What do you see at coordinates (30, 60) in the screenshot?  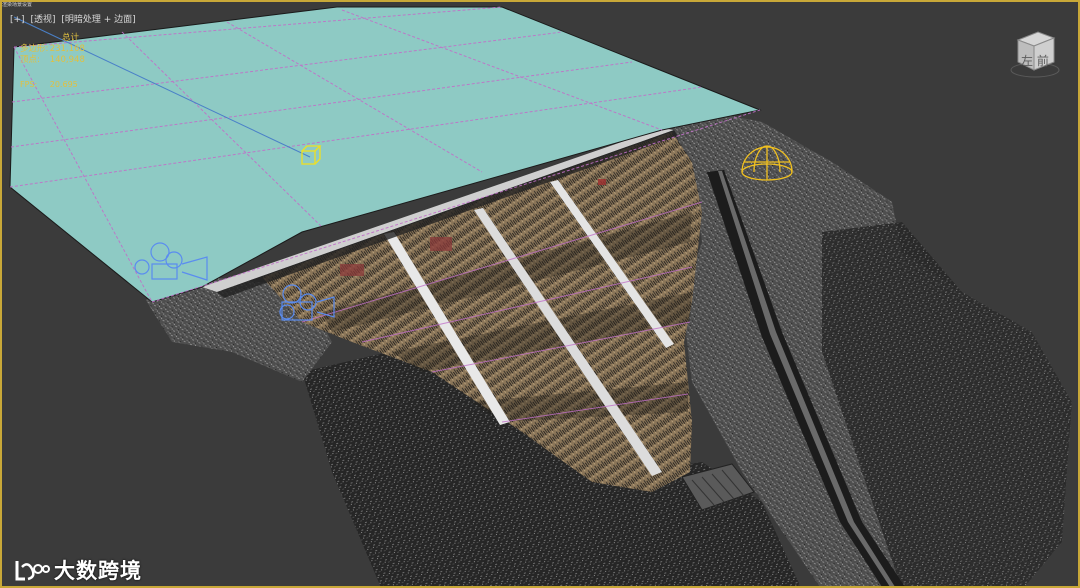 I see `verts-label: 顶点:` at bounding box center [30, 60].